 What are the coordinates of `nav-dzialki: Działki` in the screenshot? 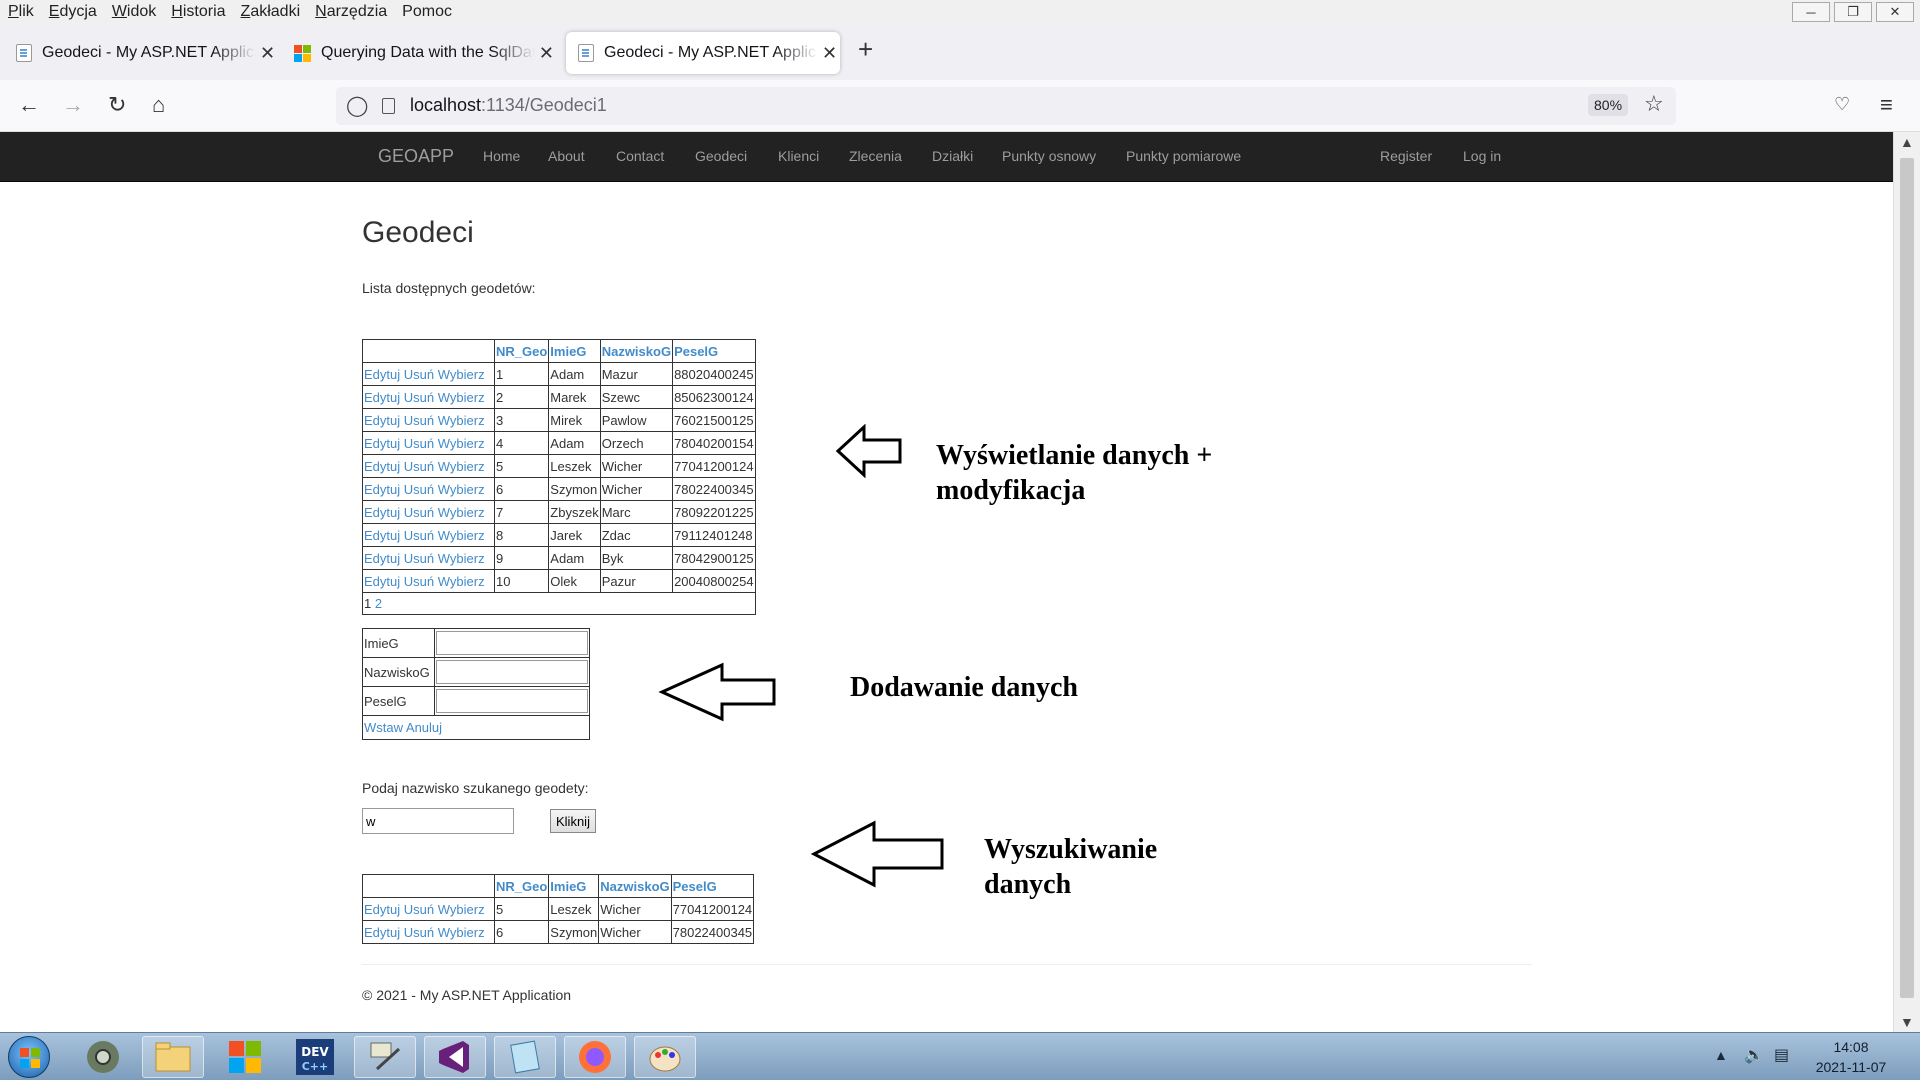 It's located at (952, 156).